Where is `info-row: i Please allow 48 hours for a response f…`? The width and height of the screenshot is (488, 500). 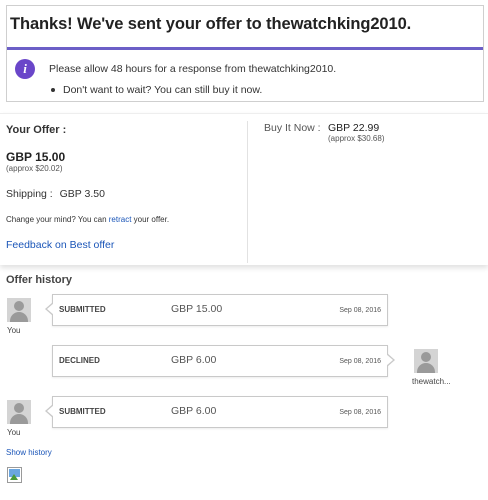 info-row: i Please allow 48 hours for a response f… is located at coordinates (175, 69).